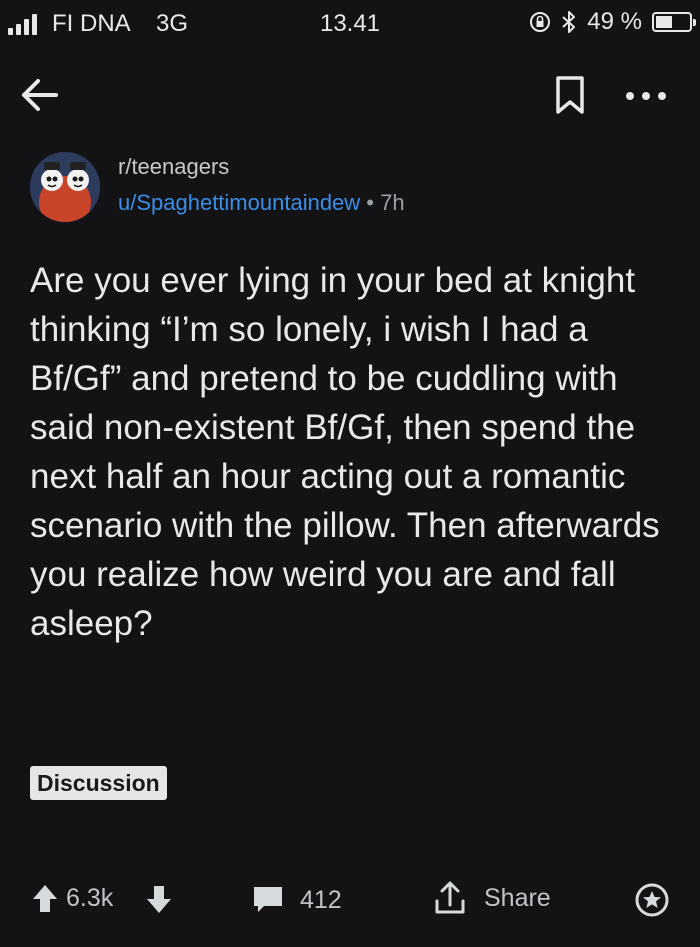 The height and width of the screenshot is (947, 700). I want to click on comment-count: 412, so click(321, 899).